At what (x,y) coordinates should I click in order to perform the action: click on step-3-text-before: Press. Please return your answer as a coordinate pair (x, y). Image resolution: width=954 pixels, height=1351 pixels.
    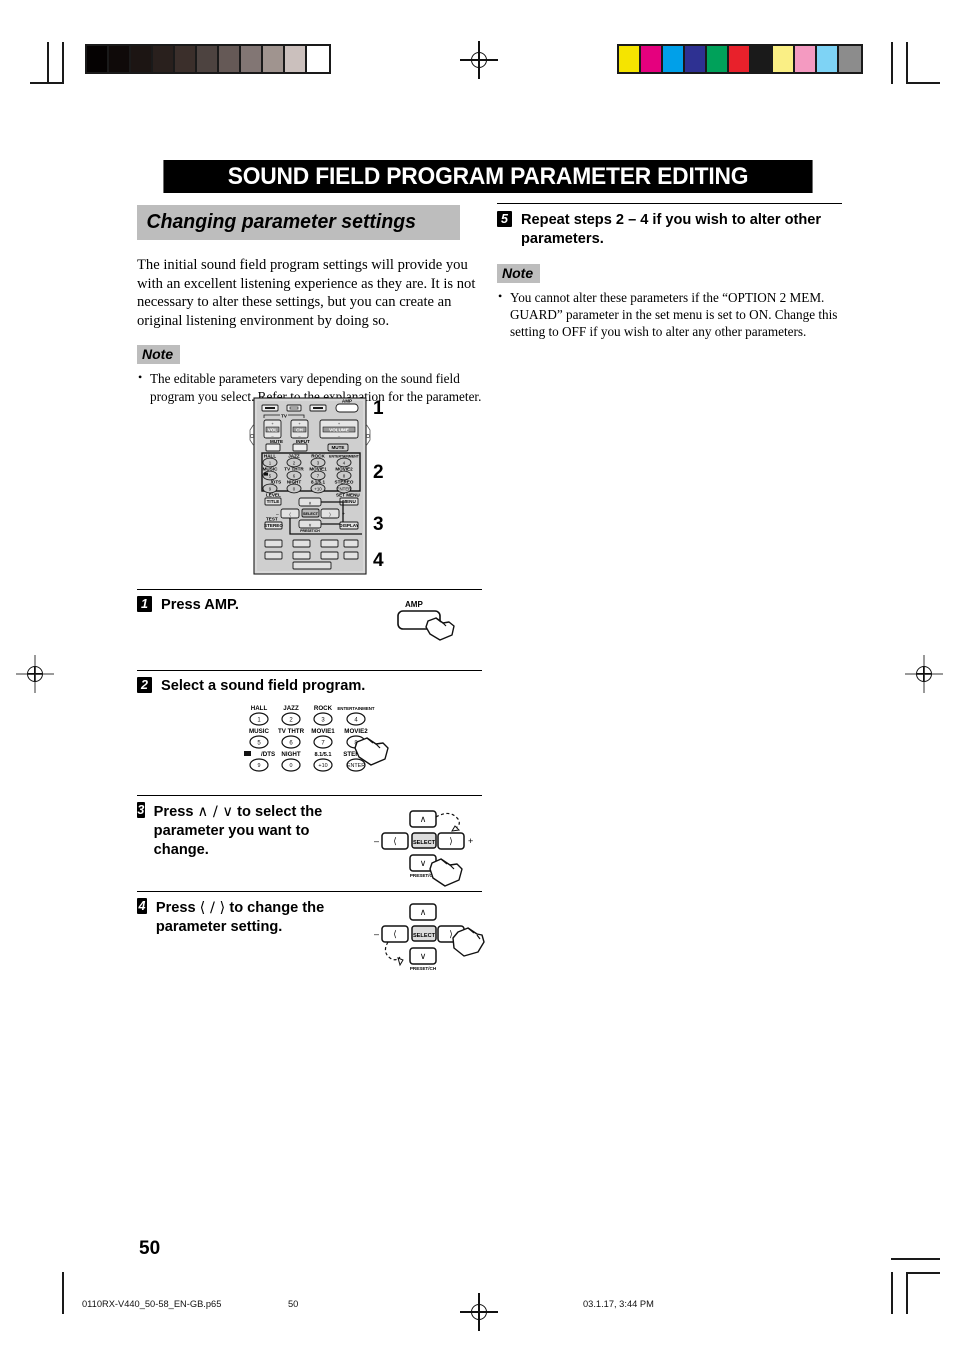
    Looking at the image, I should click on (173, 812).